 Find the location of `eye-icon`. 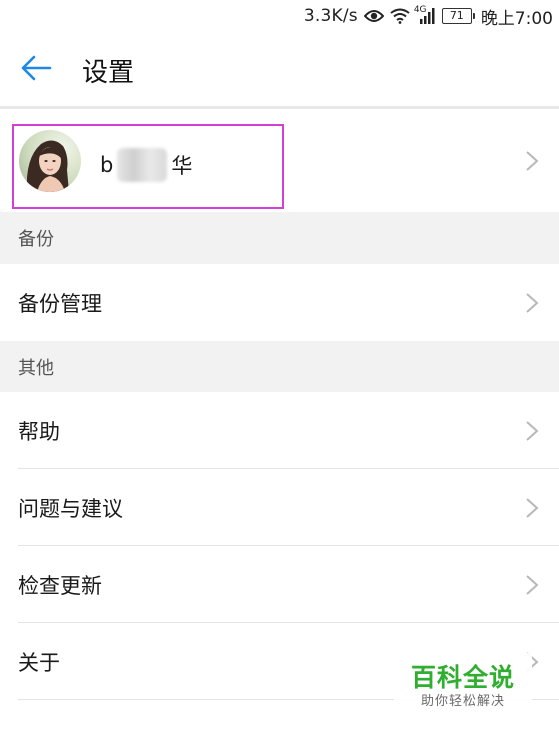

eye-icon is located at coordinates (373, 16).